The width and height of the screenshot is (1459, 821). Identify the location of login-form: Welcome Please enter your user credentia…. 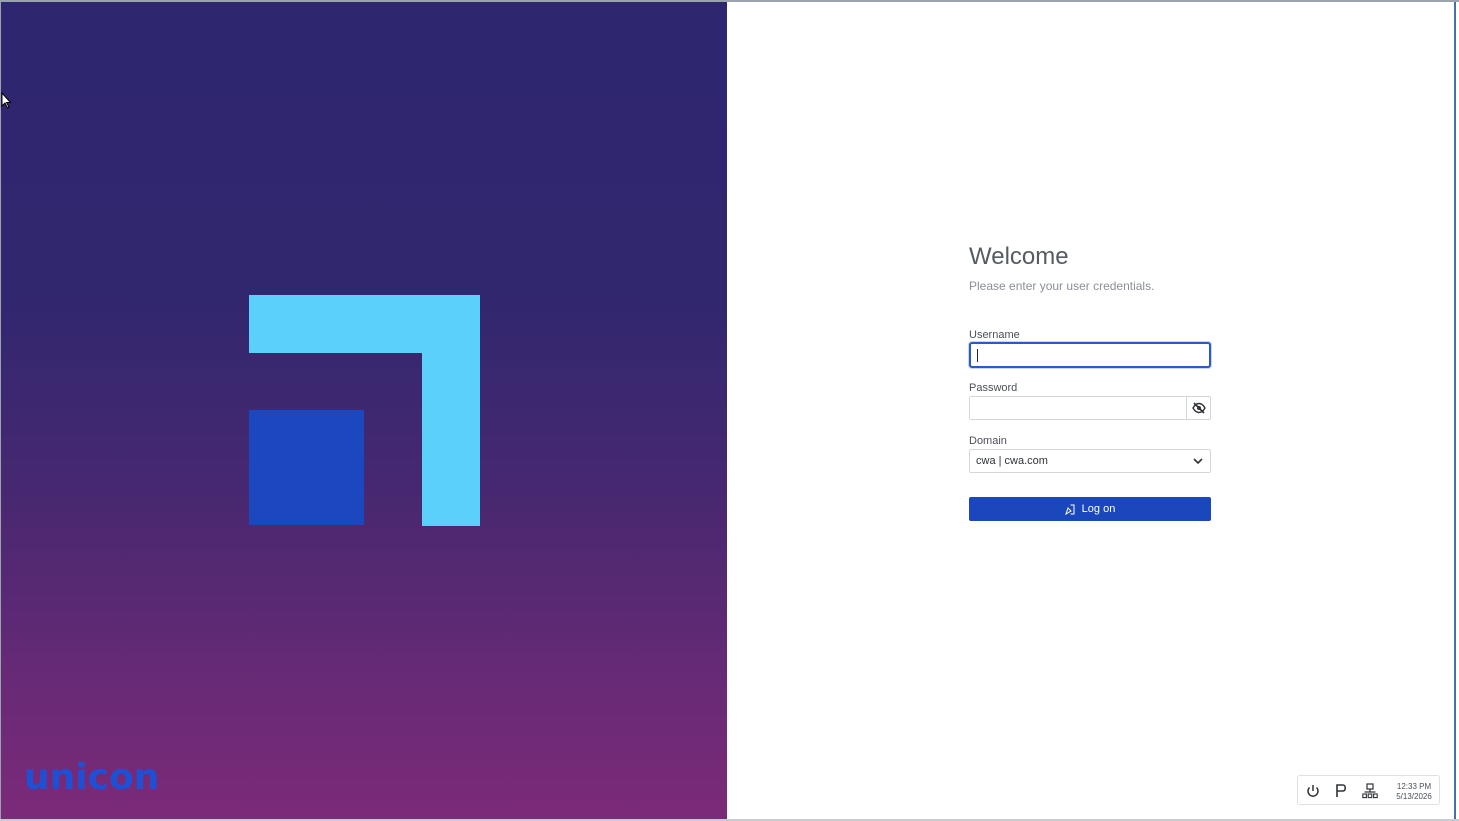
(1090, 380).